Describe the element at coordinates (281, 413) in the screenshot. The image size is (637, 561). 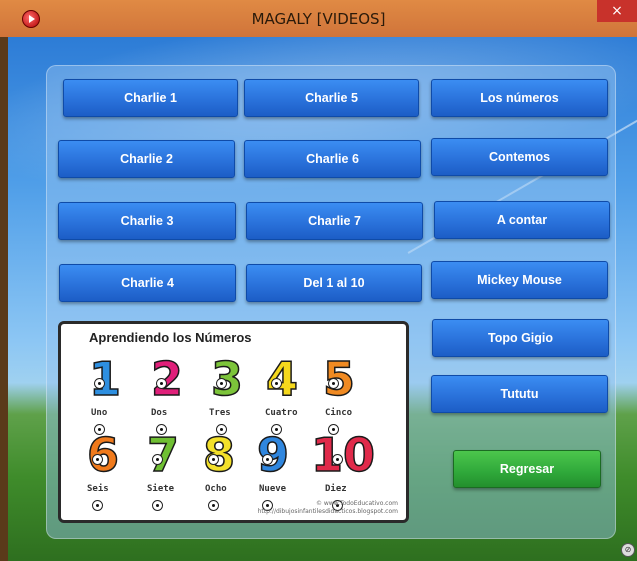
I see `word-cuatro: Cuatro` at that location.